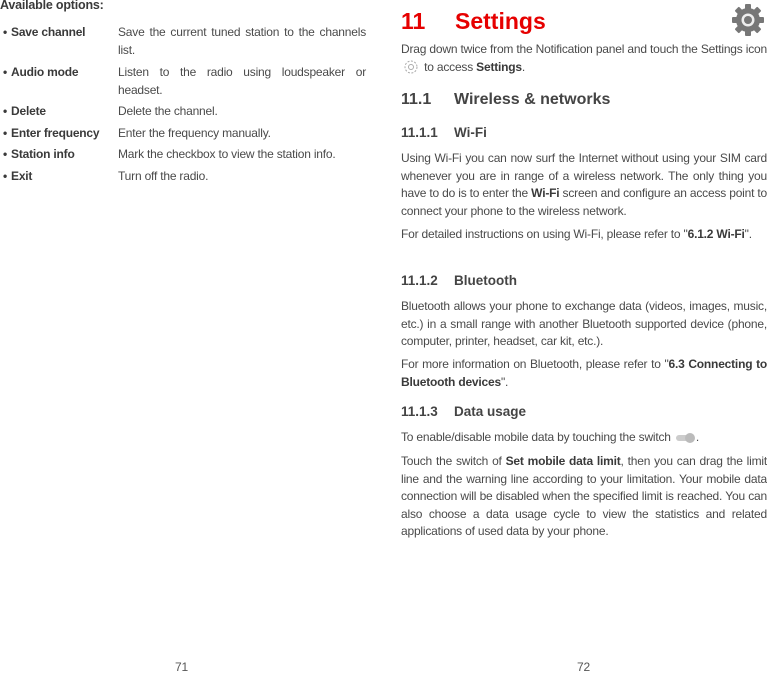  What do you see at coordinates (181, 667) in the screenshot?
I see `page-number: 71` at bounding box center [181, 667].